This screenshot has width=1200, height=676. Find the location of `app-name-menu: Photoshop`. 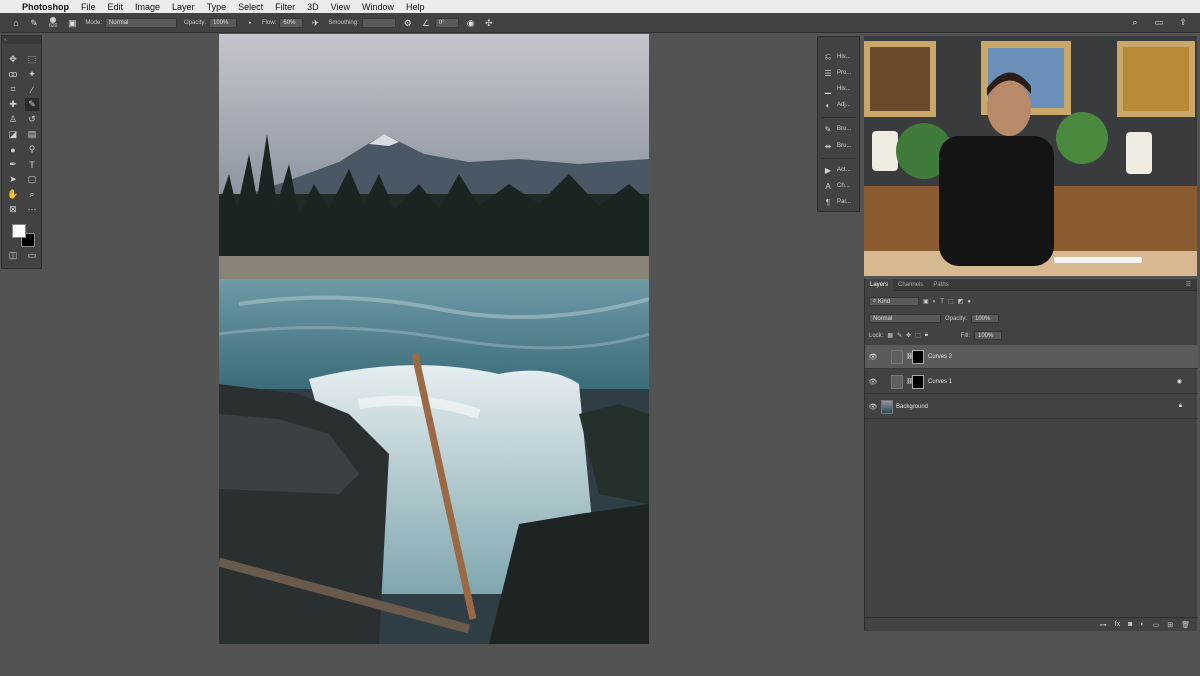

app-name-menu: Photoshop is located at coordinates (45, 7).